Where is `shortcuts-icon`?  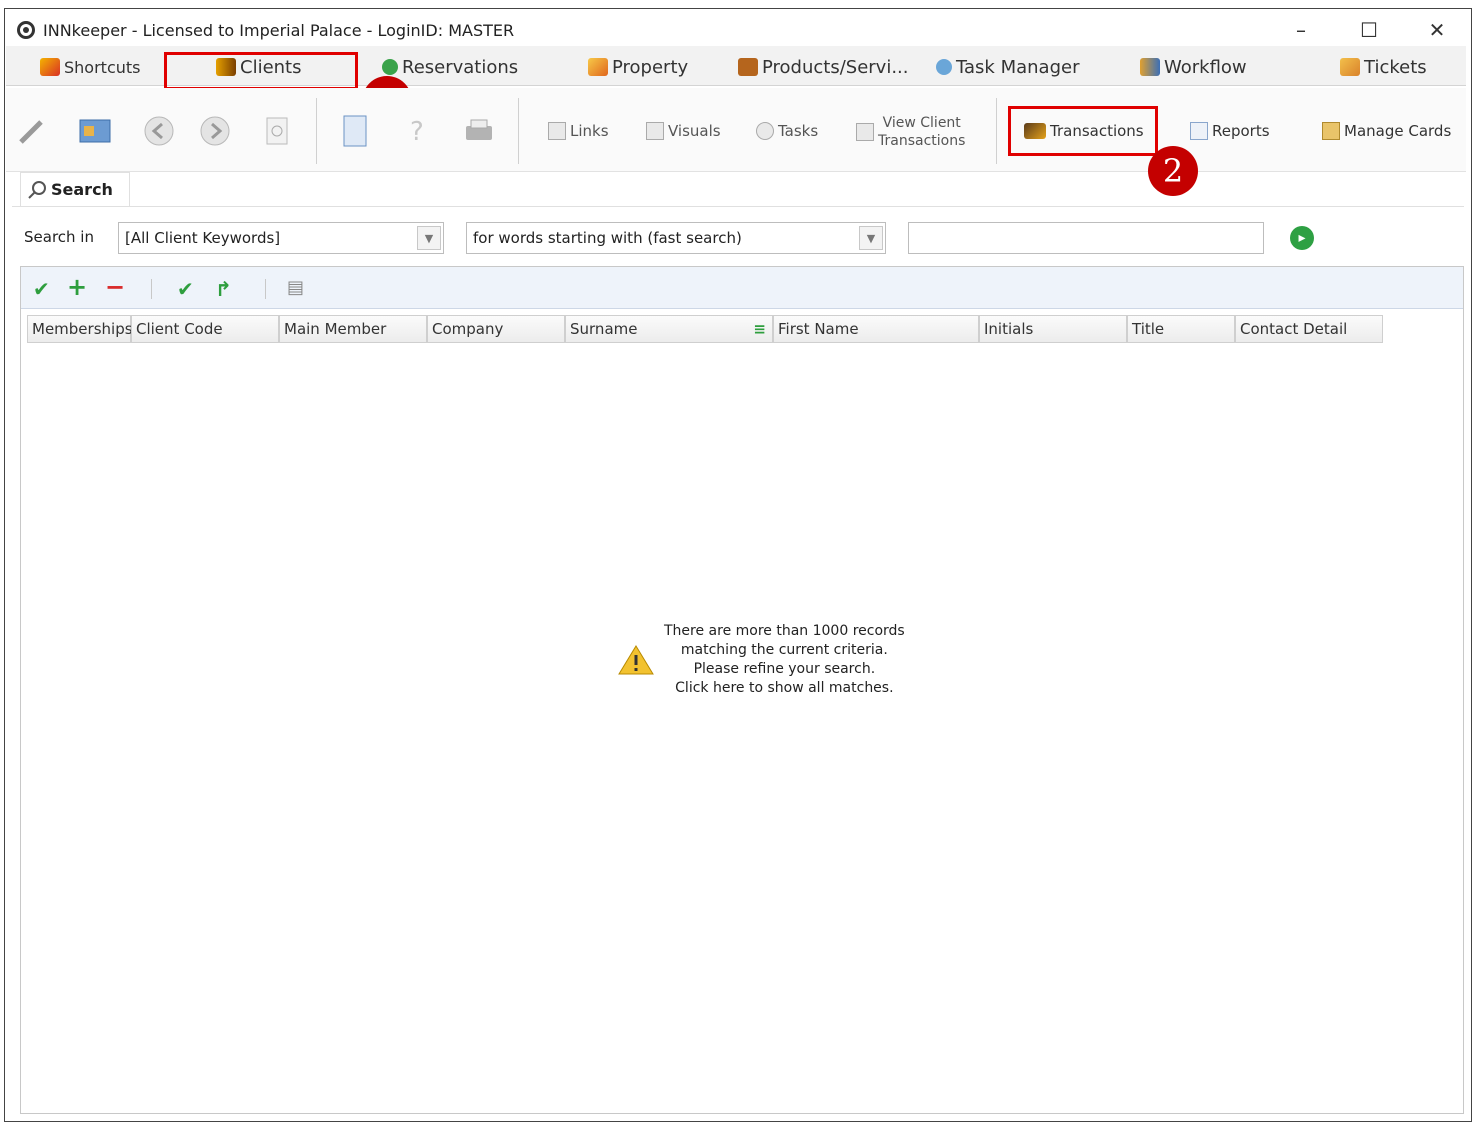 shortcuts-icon is located at coordinates (50, 67).